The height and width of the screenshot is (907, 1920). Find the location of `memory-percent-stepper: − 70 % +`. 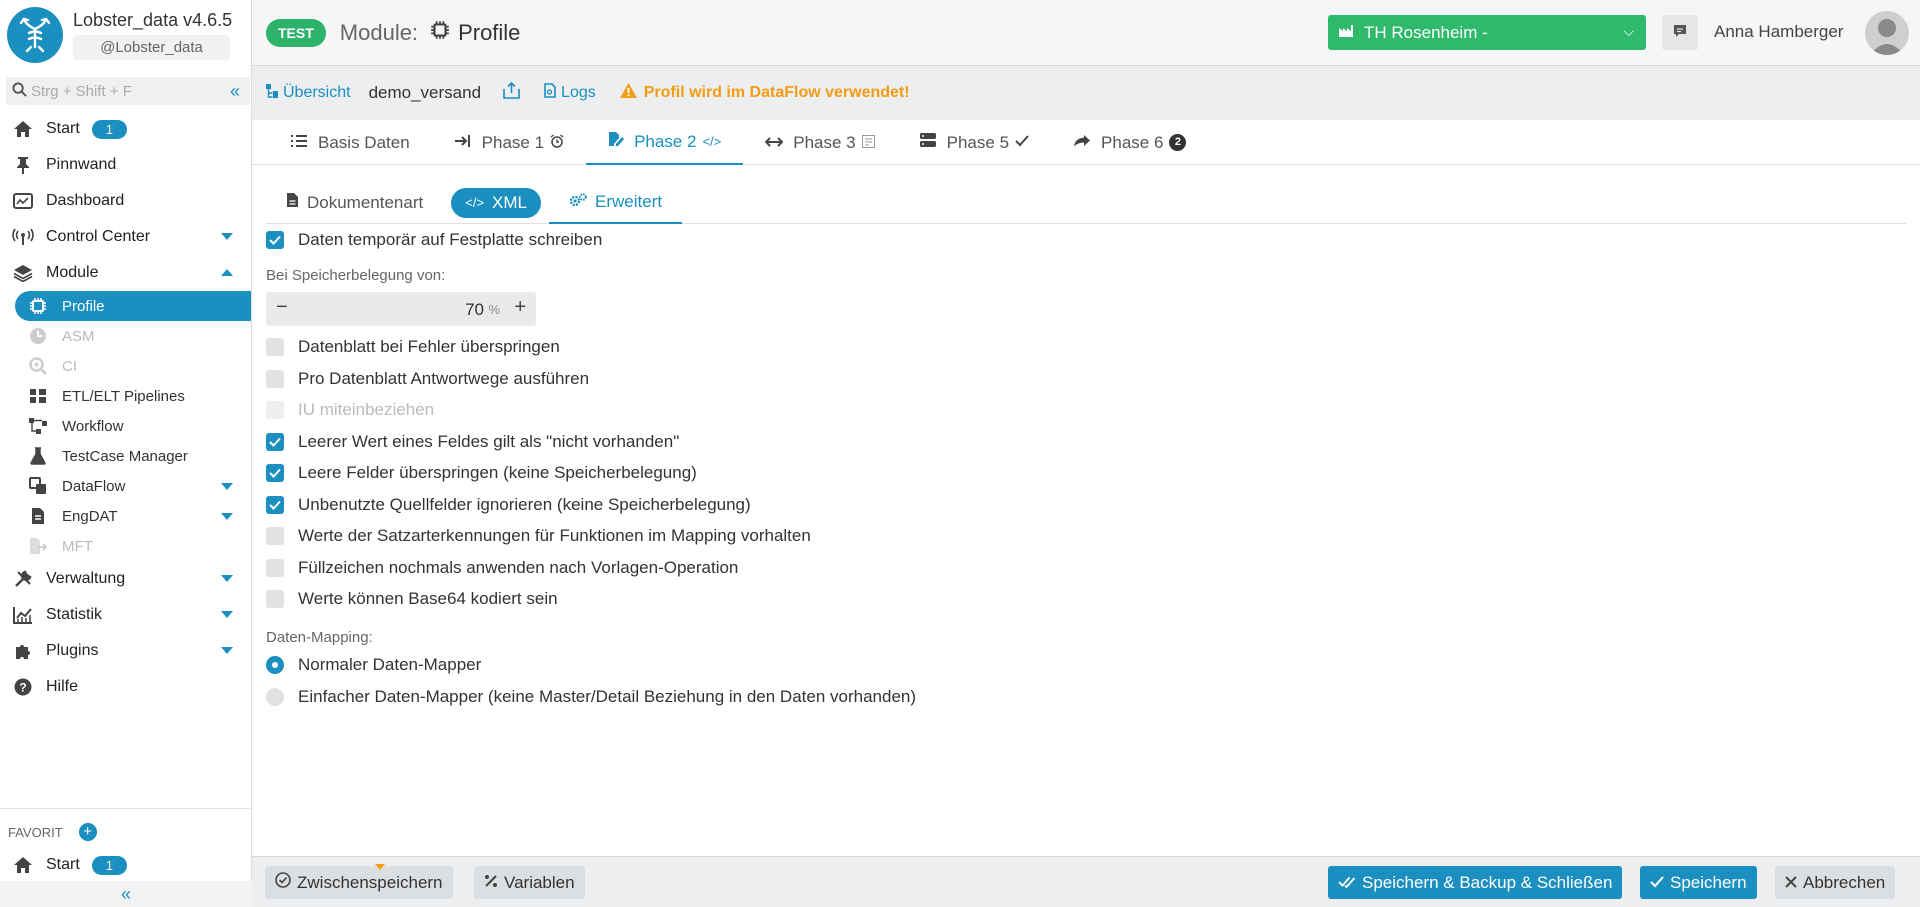

memory-percent-stepper: − 70 % + is located at coordinates (401, 308).